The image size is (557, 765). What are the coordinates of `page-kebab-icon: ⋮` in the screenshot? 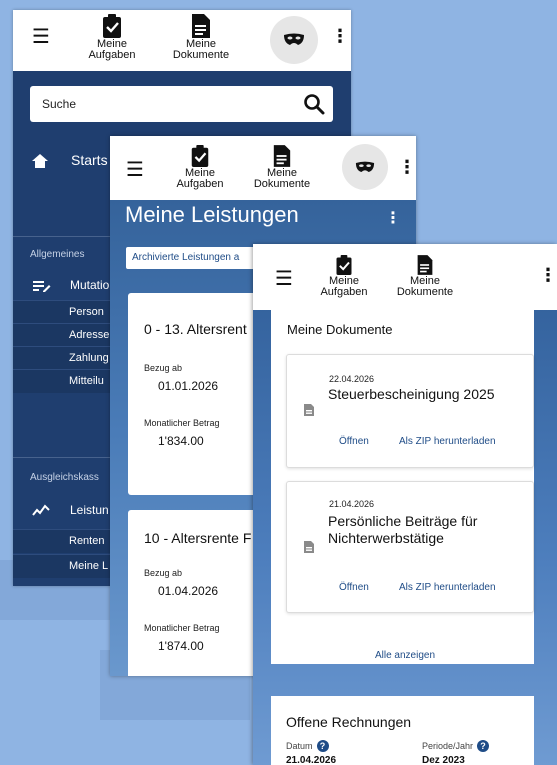 It's located at (393, 218).